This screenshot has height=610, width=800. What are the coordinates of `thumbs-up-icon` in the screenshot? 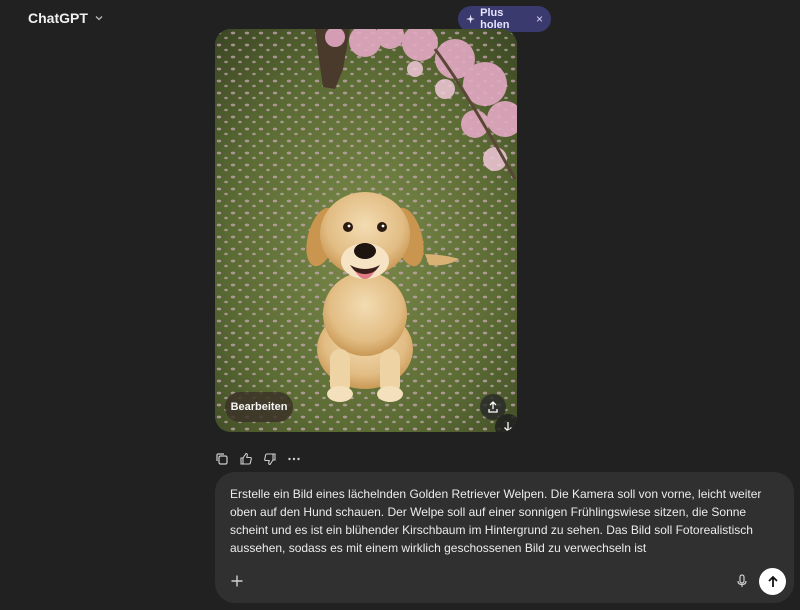 It's located at (246, 458).